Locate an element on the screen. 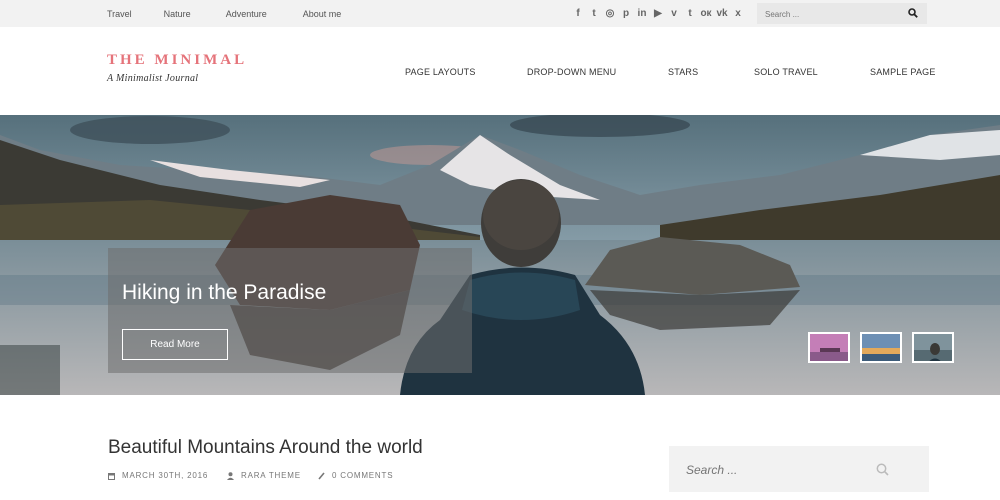 This screenshot has width=1000, height=500. nav-sample-page: SAMPLE PAGE is located at coordinates (903, 72).